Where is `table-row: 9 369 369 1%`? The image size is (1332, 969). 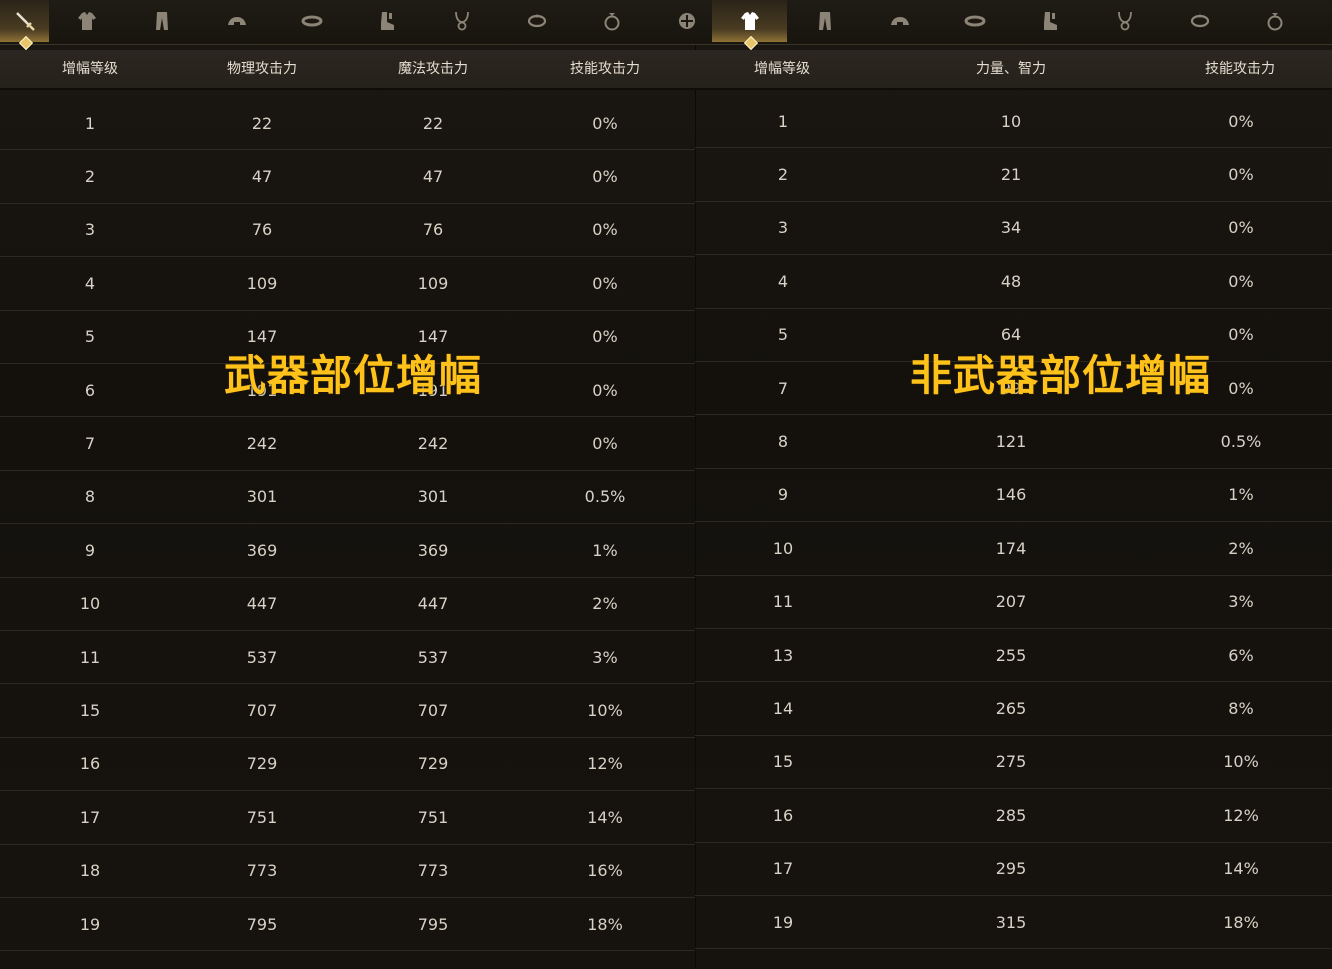
table-row: 9 369 369 1% is located at coordinates (347, 551).